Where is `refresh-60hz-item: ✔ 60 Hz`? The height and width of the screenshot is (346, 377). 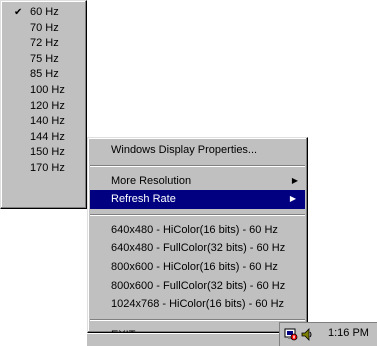
refresh-60hz-item: ✔ 60 Hz is located at coordinates (43, 13).